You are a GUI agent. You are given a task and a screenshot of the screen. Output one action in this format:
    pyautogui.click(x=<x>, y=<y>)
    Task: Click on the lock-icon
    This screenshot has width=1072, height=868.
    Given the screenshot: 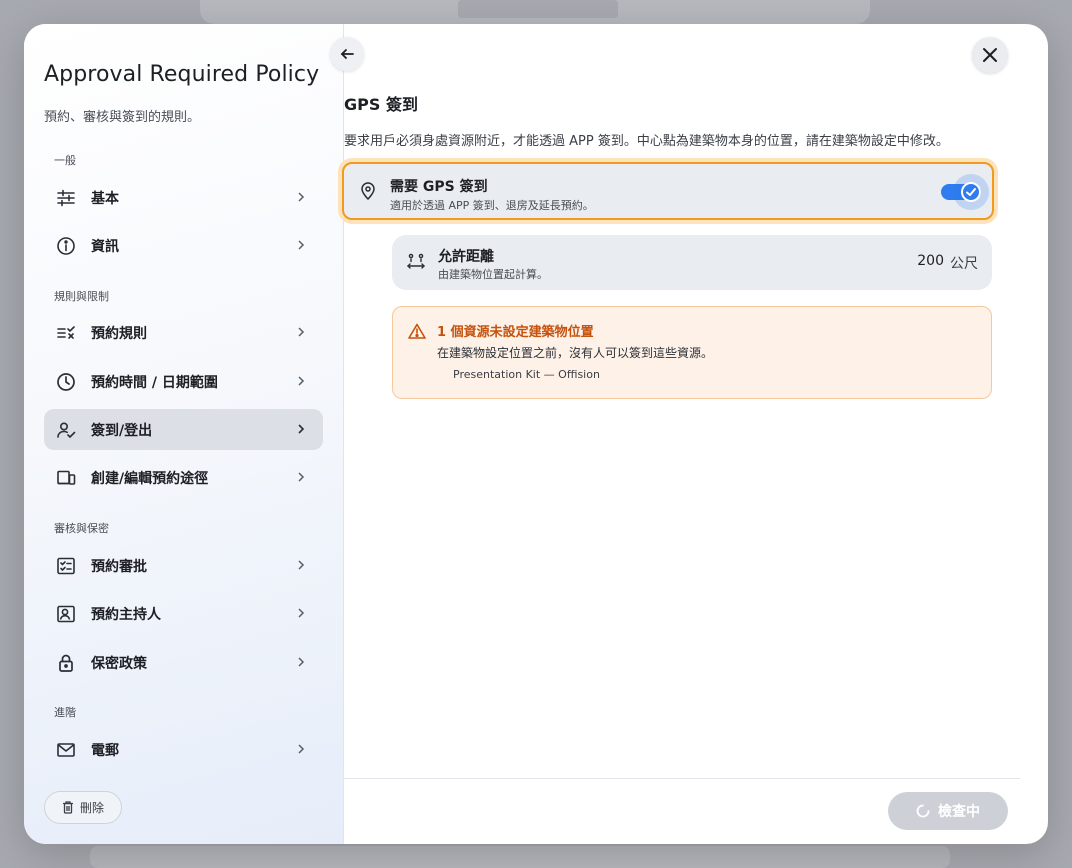 What is the action you would take?
    pyautogui.click(x=66, y=663)
    